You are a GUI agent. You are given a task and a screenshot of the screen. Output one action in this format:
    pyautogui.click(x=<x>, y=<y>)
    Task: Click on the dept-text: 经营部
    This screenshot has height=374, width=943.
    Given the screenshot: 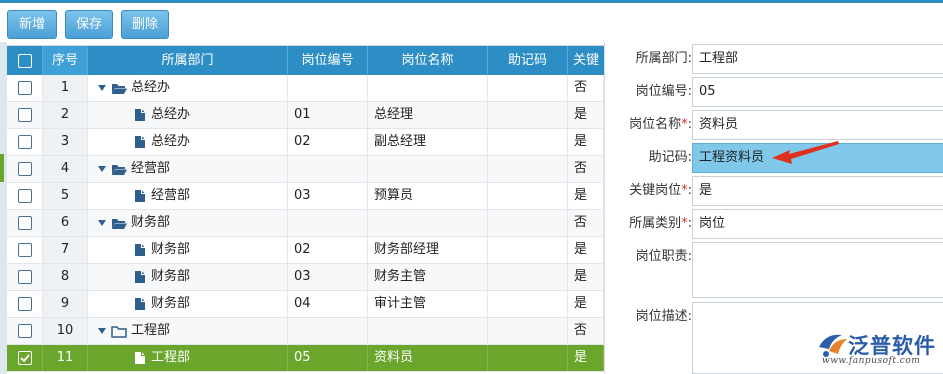 What is the action you would take?
    pyautogui.click(x=171, y=195)
    